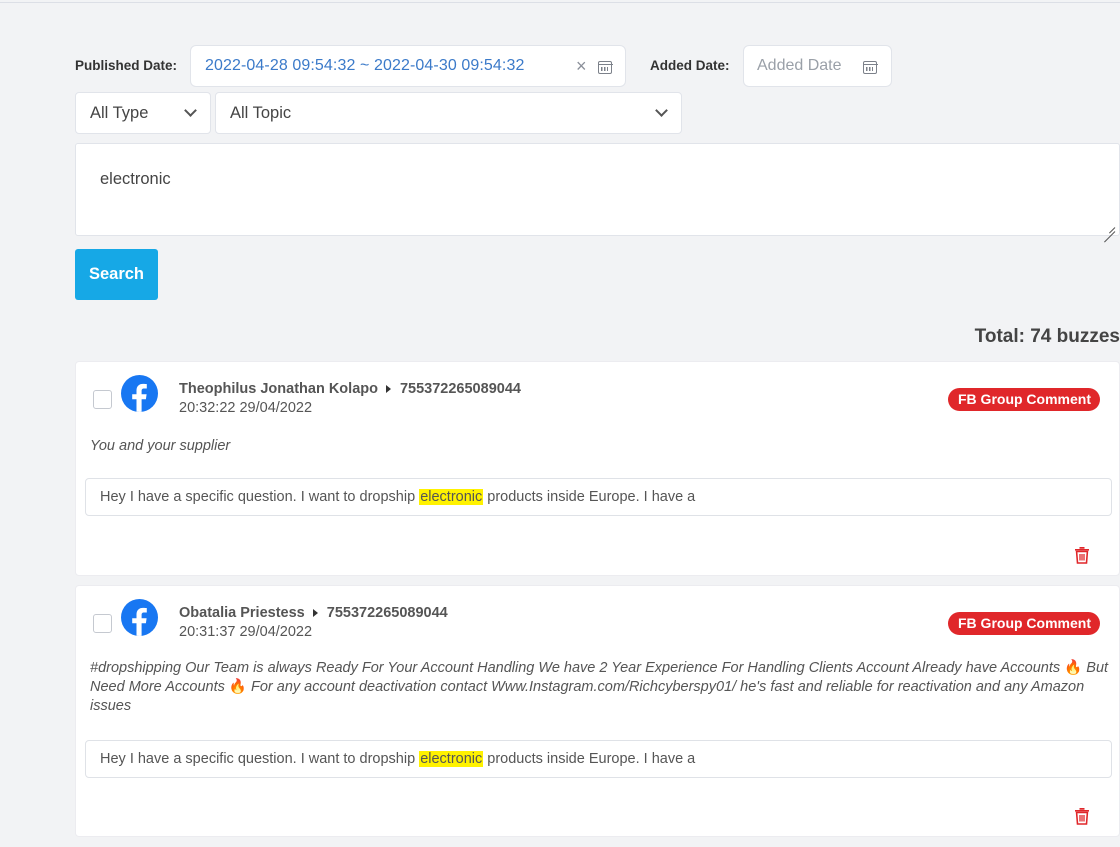  What do you see at coordinates (560, 1) in the screenshot?
I see `top-divider` at bounding box center [560, 1].